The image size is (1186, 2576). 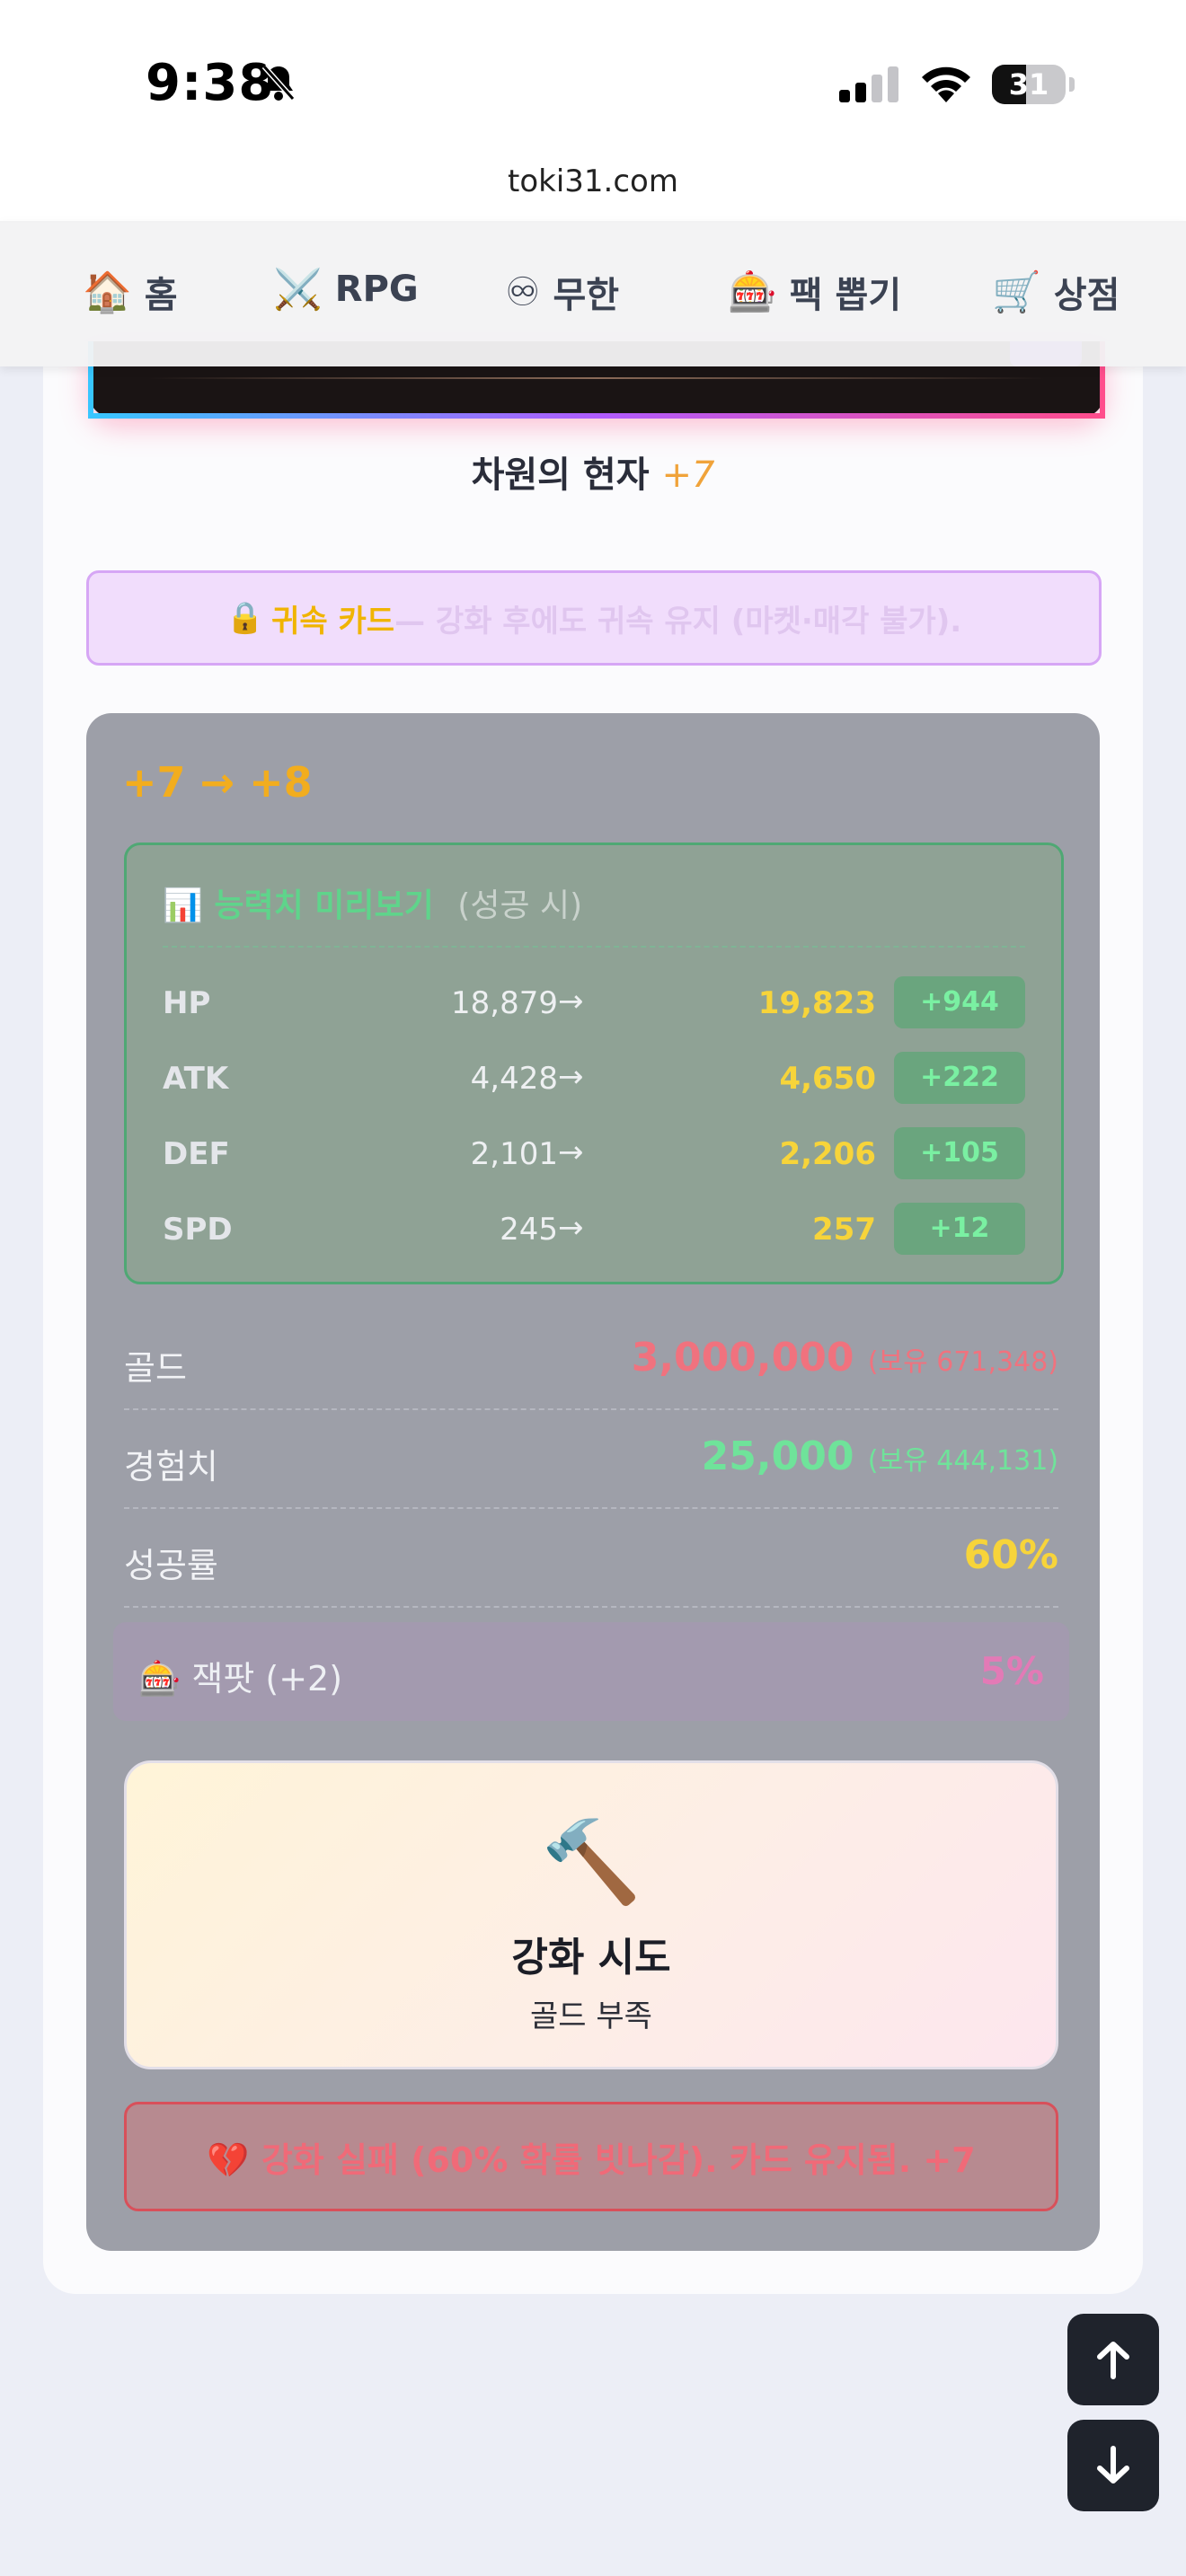 I want to click on cost-row-exp: 경험치 25,000 (보유 444,131), so click(x=591, y=1458).